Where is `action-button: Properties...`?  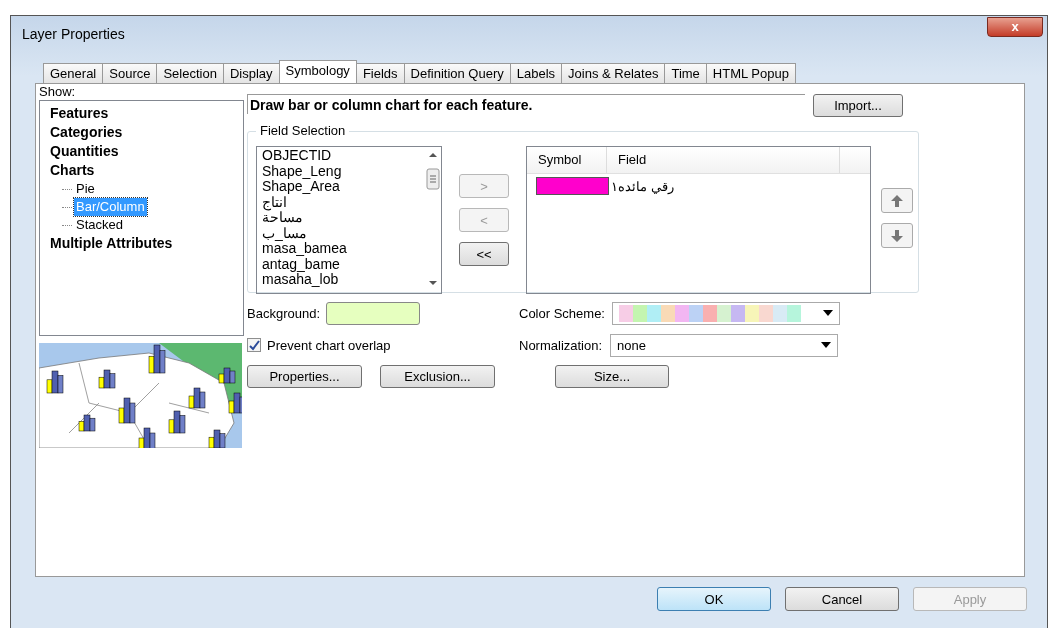
action-button: Properties... is located at coordinates (304, 376).